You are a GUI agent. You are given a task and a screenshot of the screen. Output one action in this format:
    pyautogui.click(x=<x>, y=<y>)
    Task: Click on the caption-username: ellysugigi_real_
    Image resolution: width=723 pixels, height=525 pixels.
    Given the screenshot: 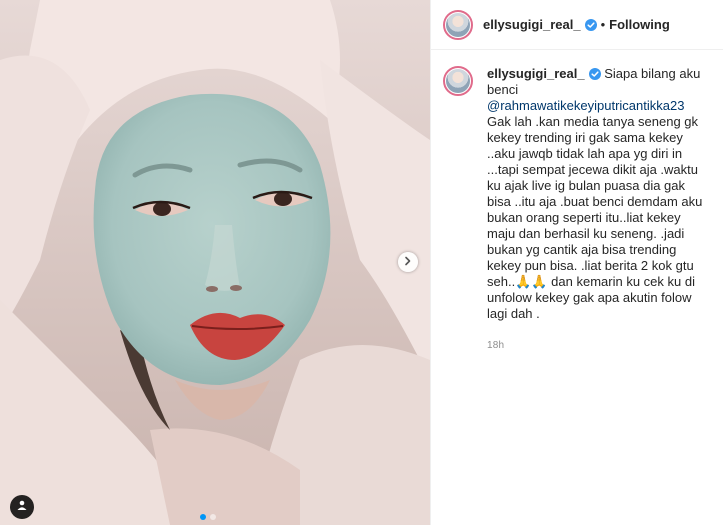 What is the action you would take?
    pyautogui.click(x=536, y=73)
    